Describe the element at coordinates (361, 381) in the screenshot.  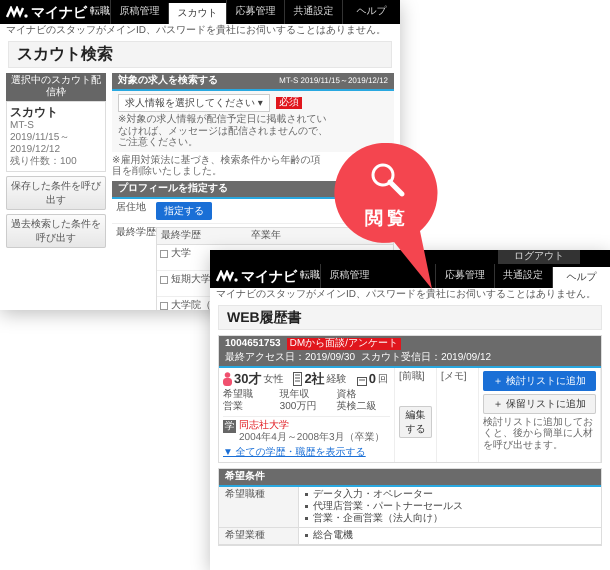
I see `document-icon` at that location.